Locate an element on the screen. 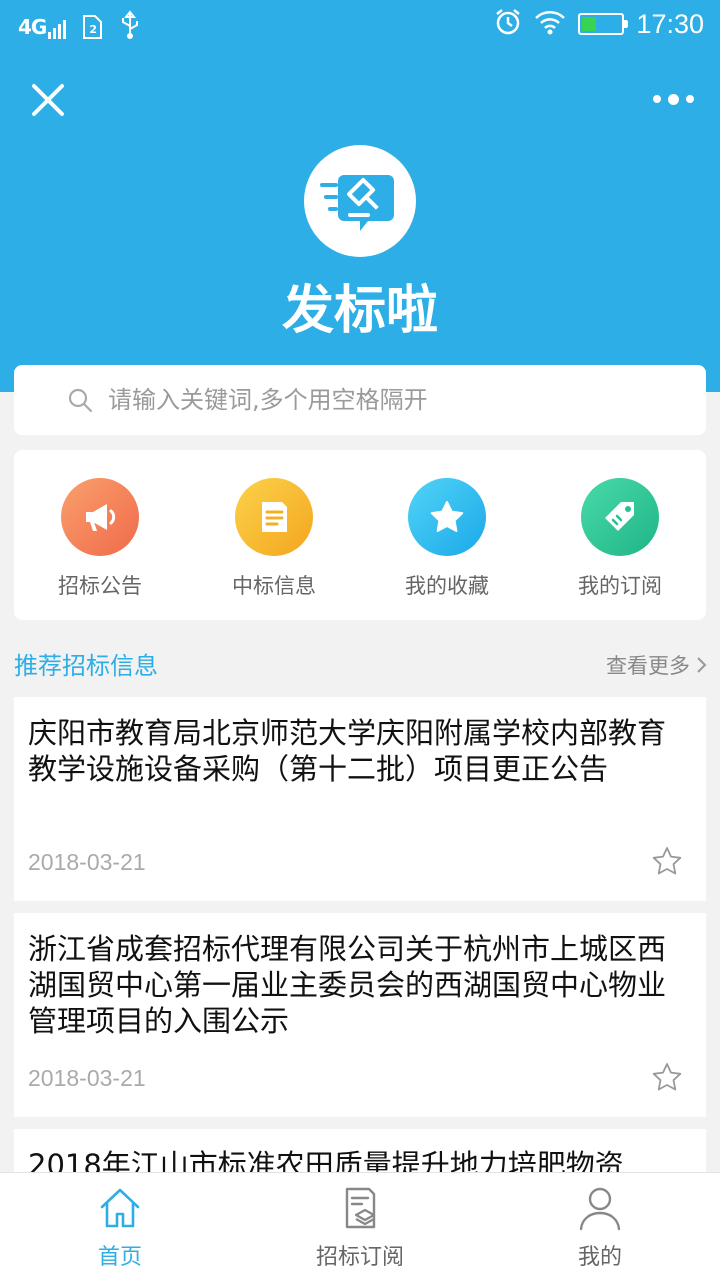 The height and width of the screenshot is (1280, 720). signal-icon is located at coordinates (57, 29).